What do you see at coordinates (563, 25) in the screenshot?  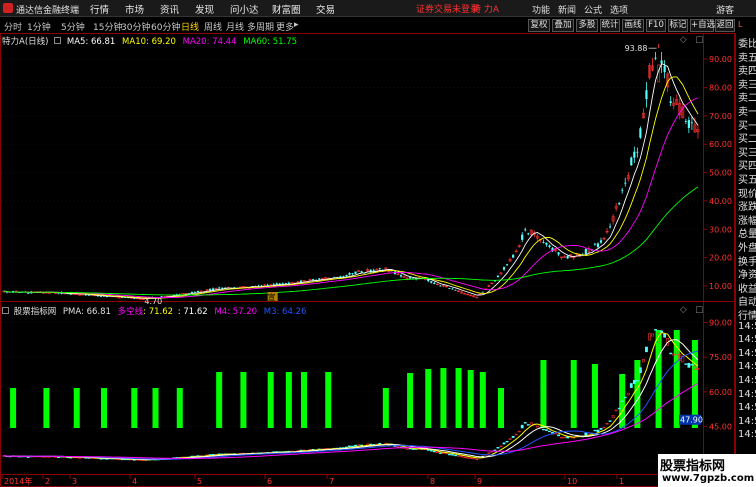 I see `overlay-button: 叠加` at bounding box center [563, 25].